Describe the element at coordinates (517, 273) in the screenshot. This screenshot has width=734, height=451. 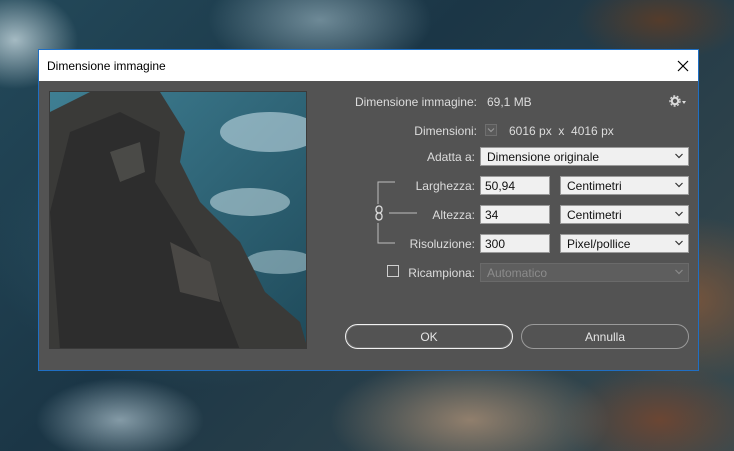
I see `resample-method-value: Automatico` at that location.